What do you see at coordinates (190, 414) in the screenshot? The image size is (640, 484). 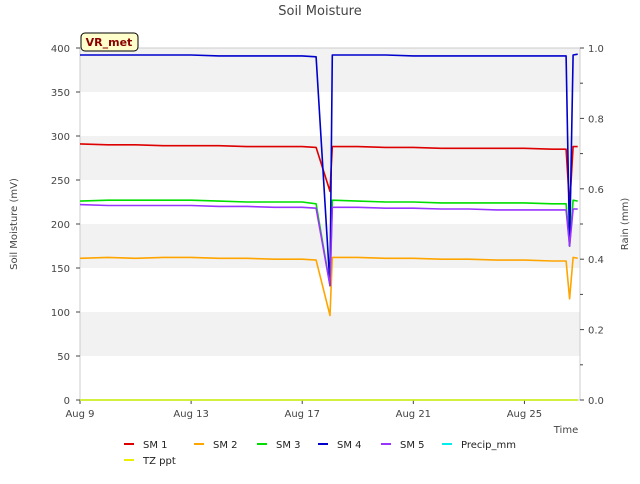 I see `x-tick-label: Aug 13` at bounding box center [190, 414].